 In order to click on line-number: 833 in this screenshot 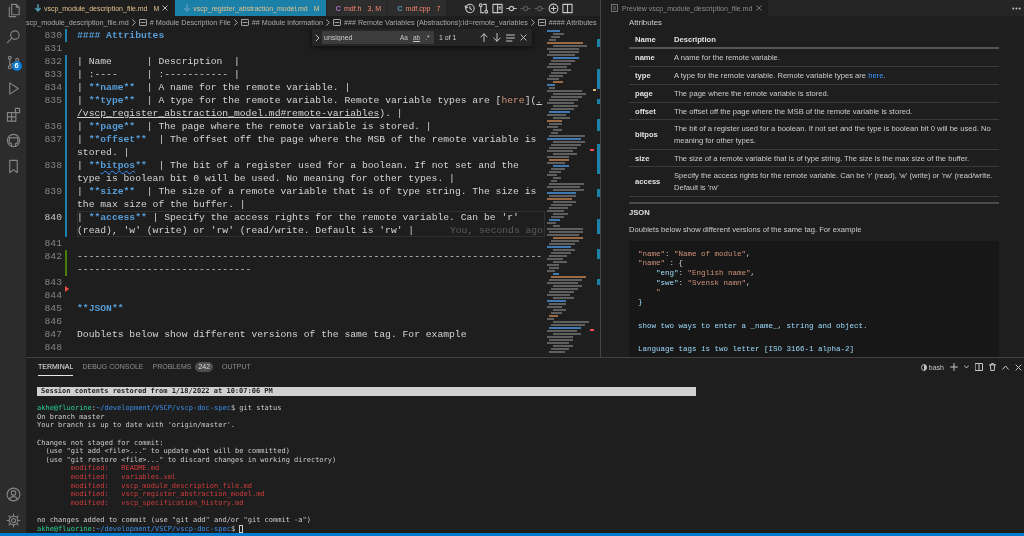, I will do `click(52, 74)`.